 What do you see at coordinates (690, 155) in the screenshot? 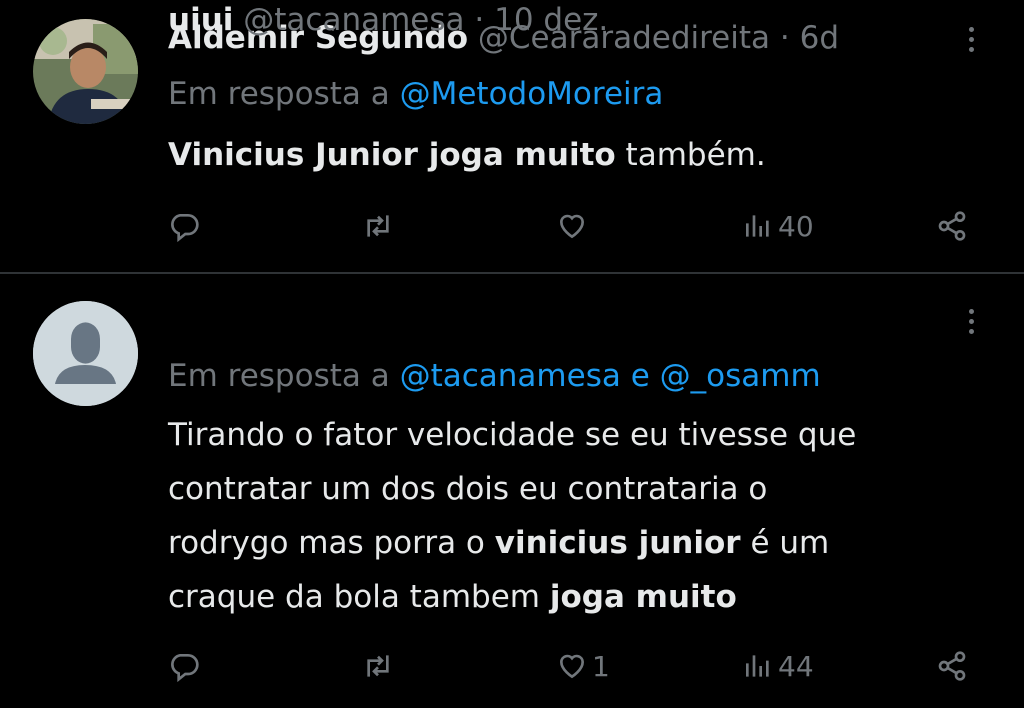
I see `tweet-text-normal: também.` at bounding box center [690, 155].